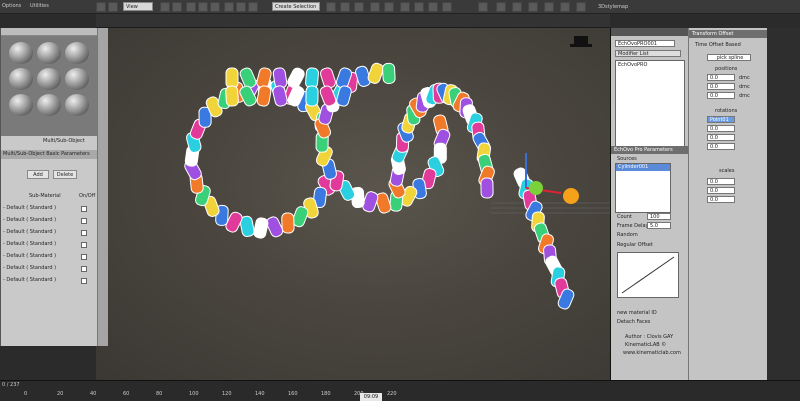 The image size is (800, 401). What do you see at coordinates (581, 7) in the screenshot?
I see `tool7-icon` at bounding box center [581, 7].